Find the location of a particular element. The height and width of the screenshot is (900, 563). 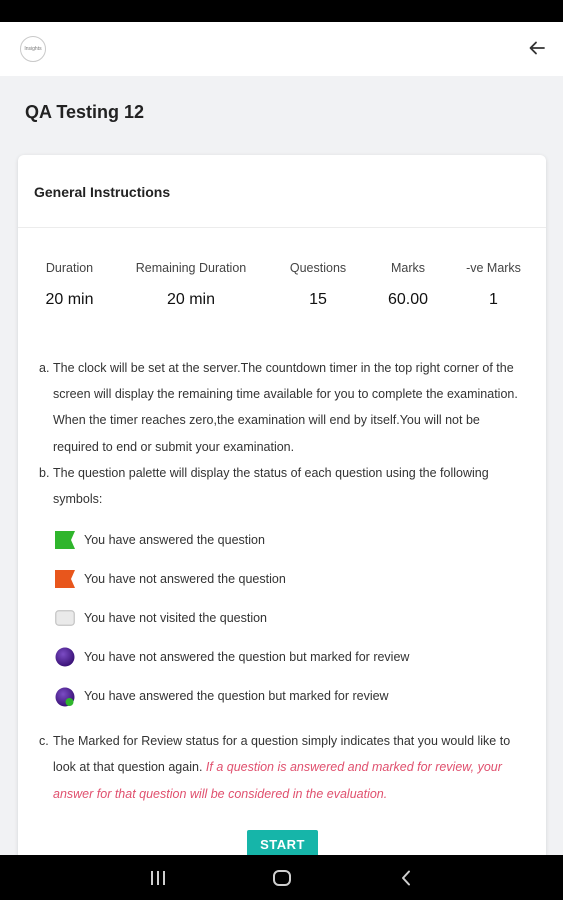

system-back-icon is located at coordinates (405, 877).